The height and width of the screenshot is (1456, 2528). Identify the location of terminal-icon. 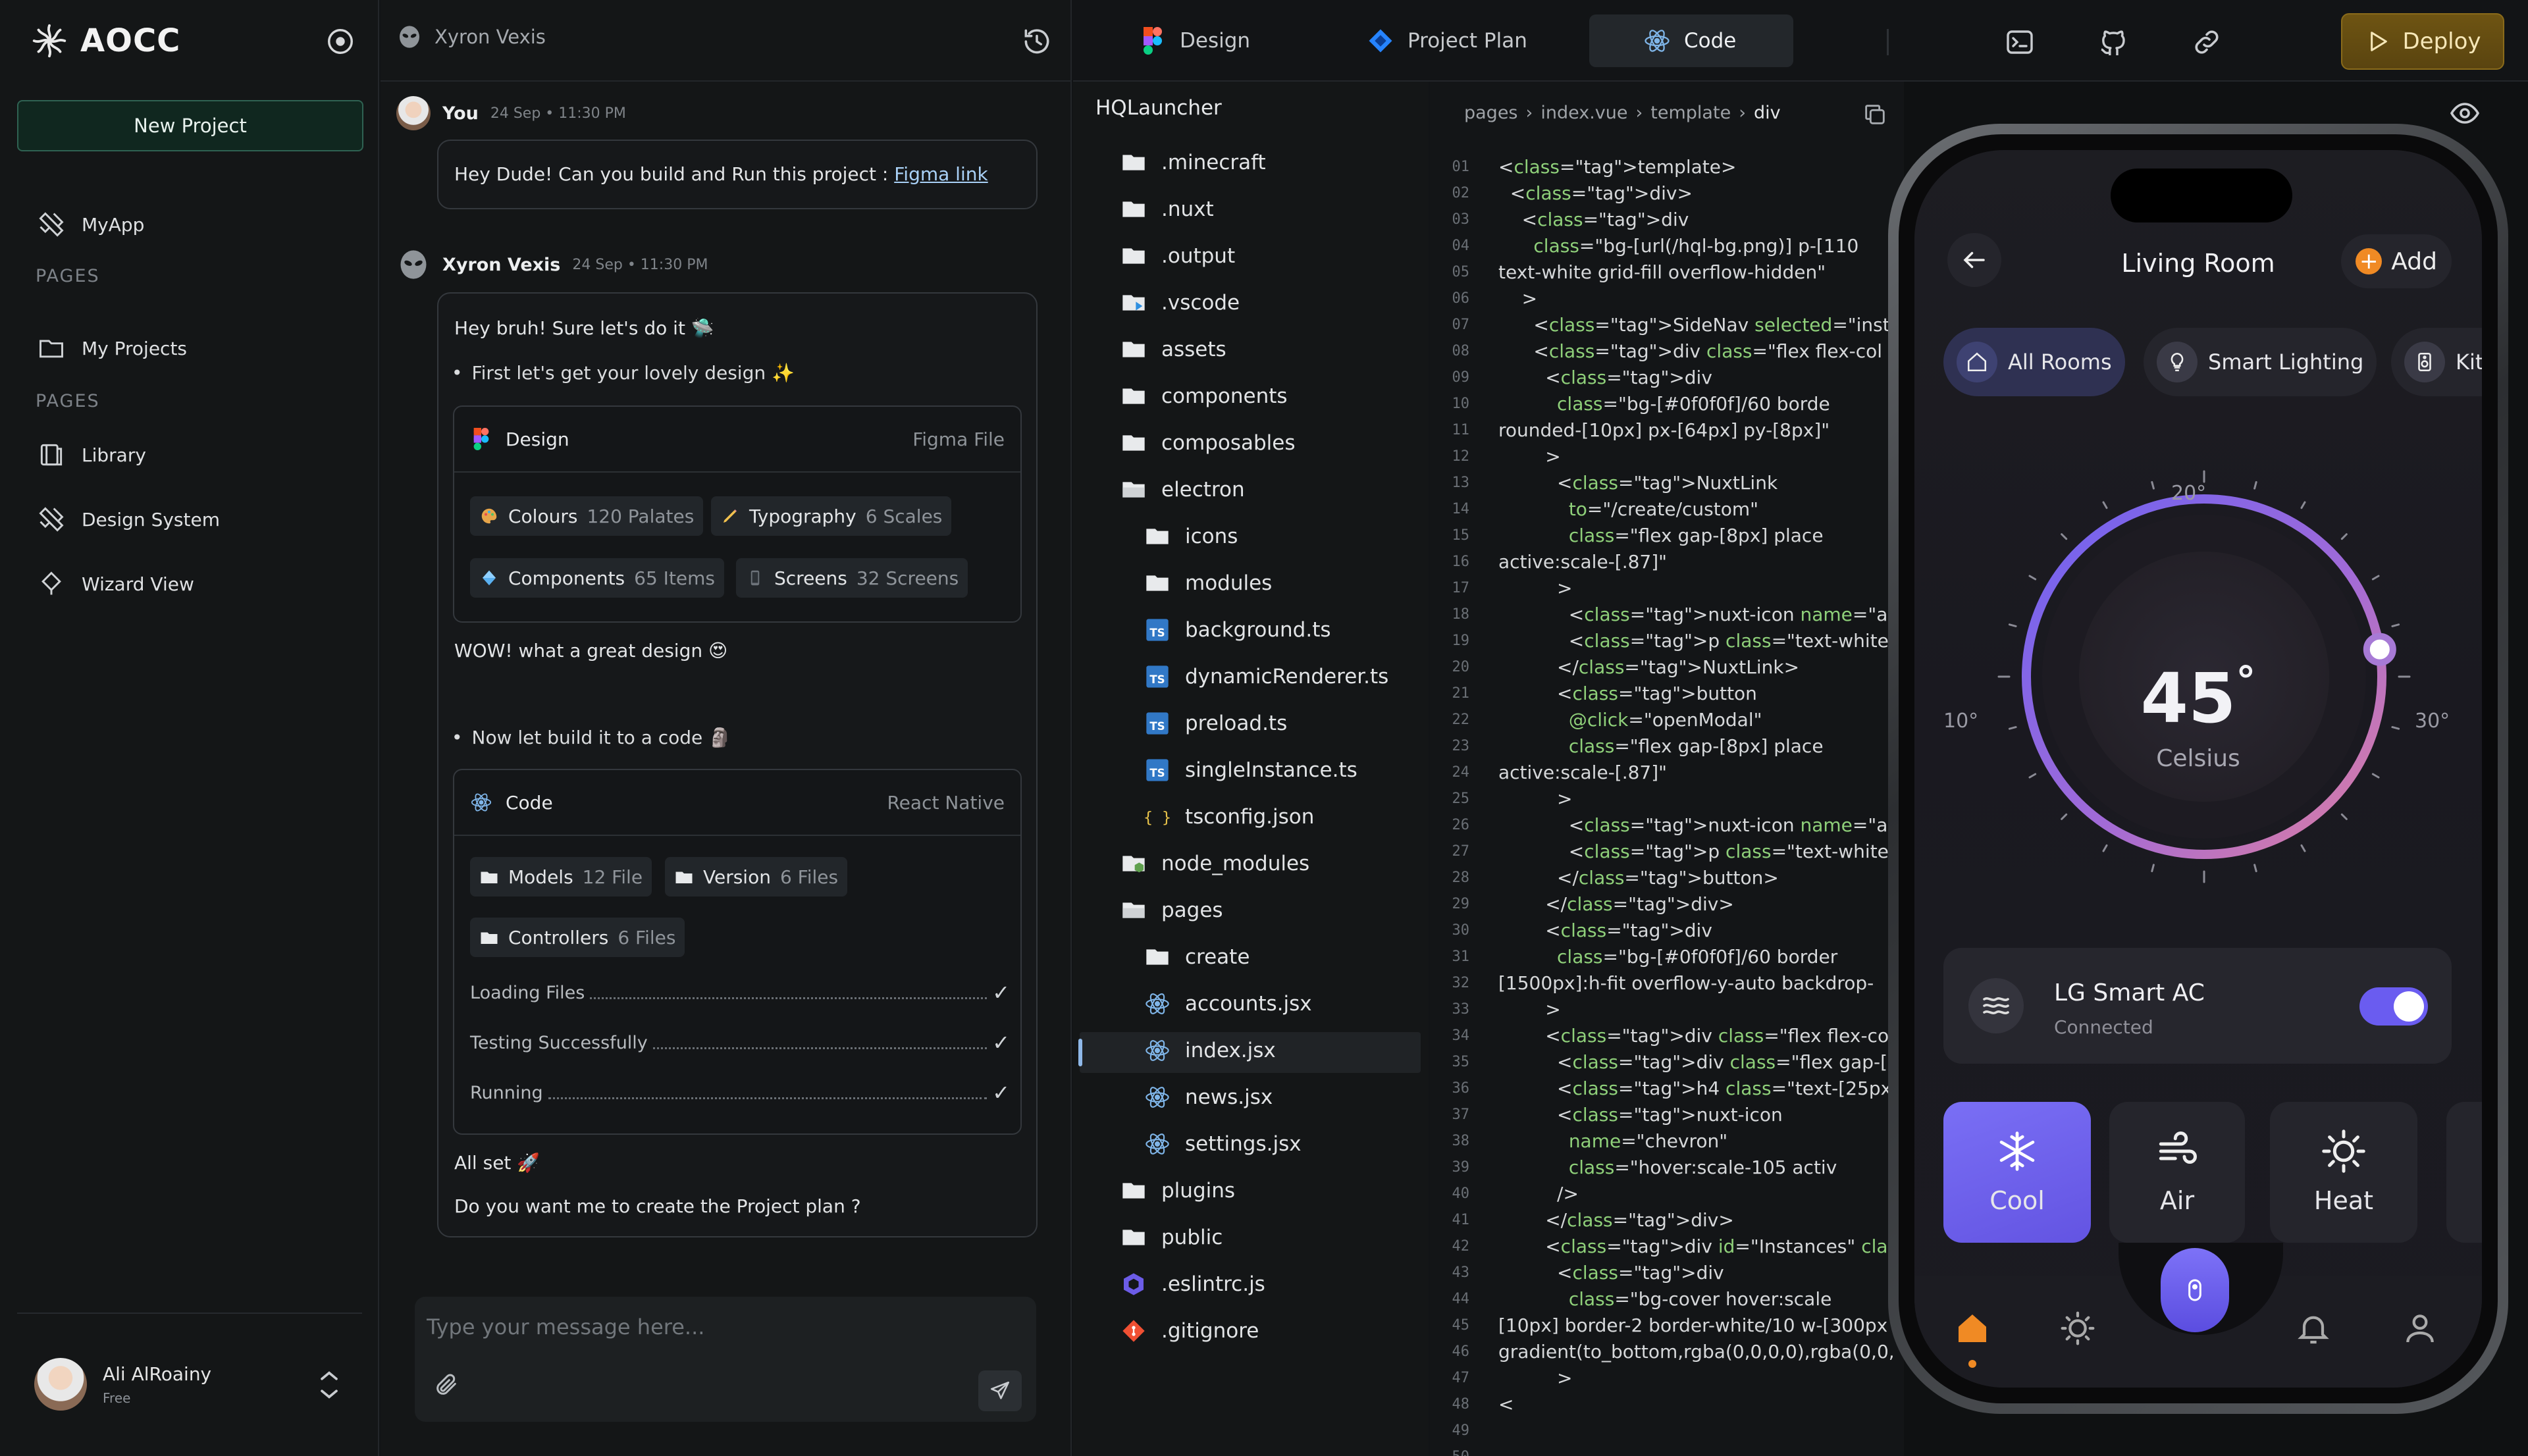
(2020, 42).